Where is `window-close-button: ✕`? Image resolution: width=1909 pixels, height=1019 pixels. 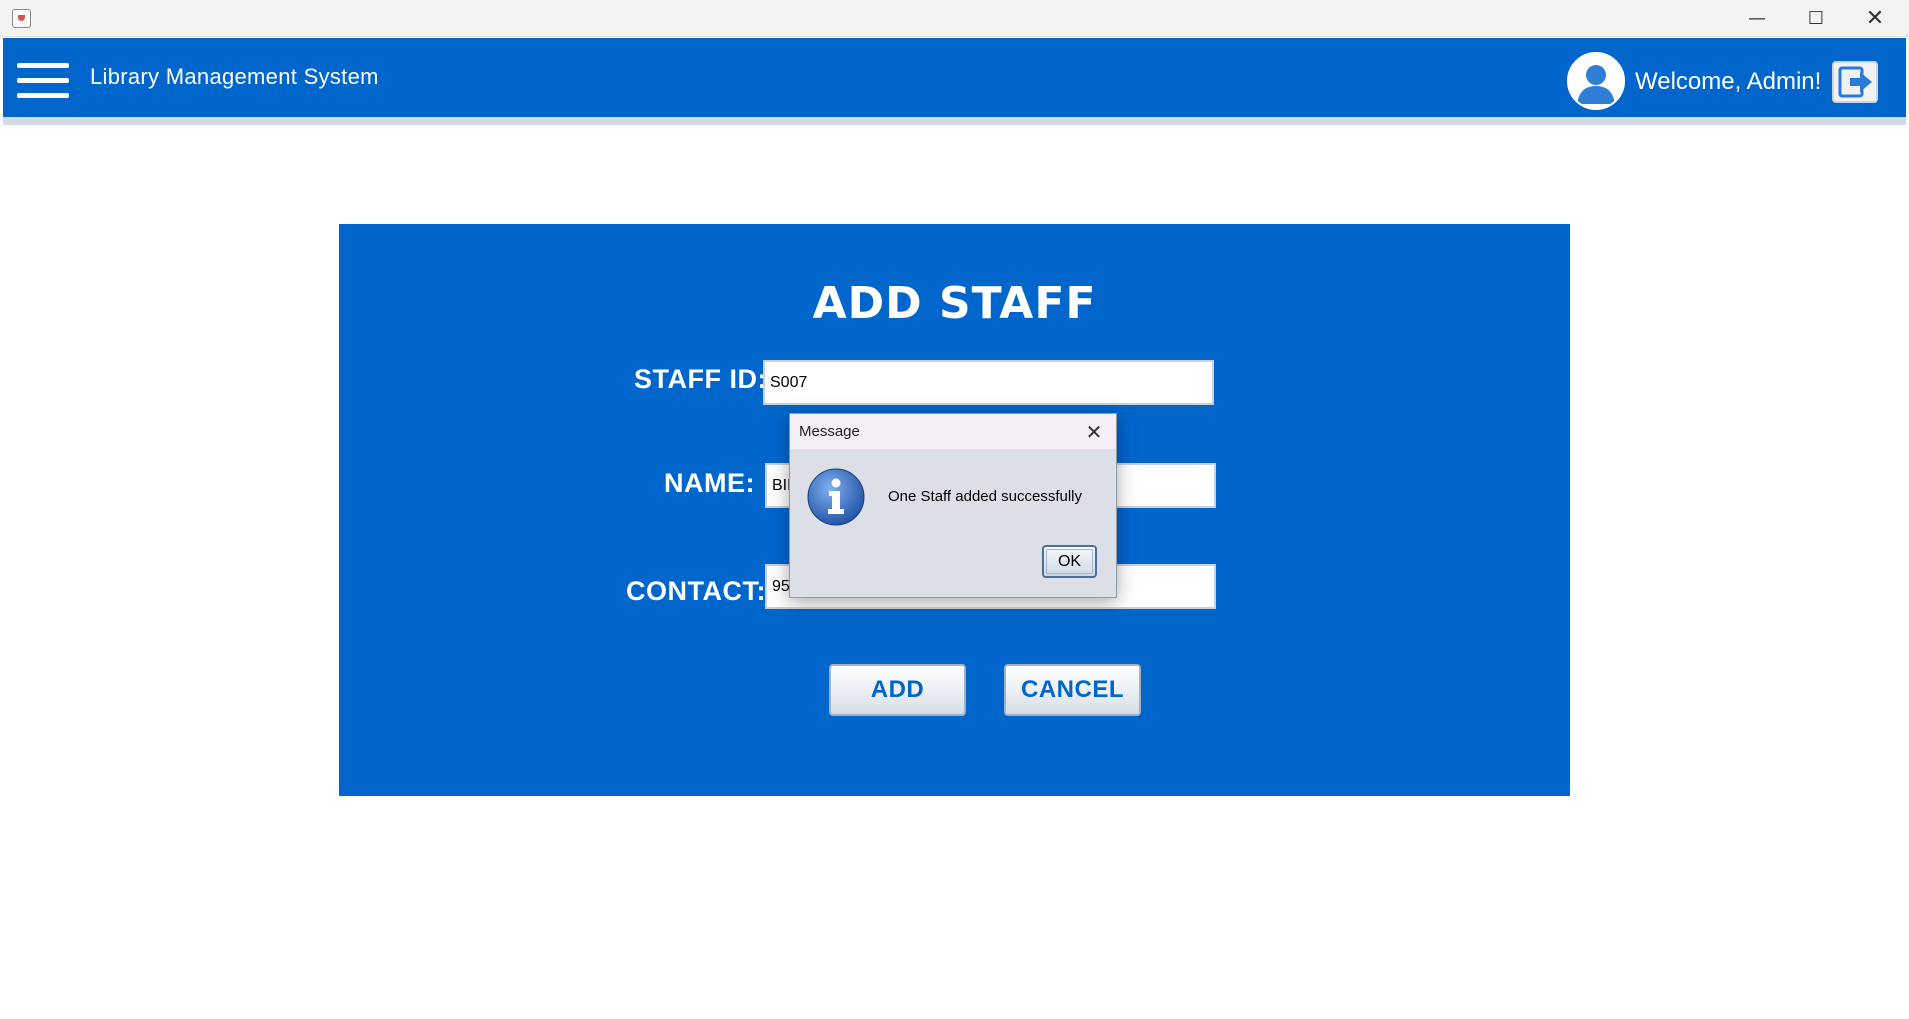
window-close-button: ✕ is located at coordinates (1875, 18).